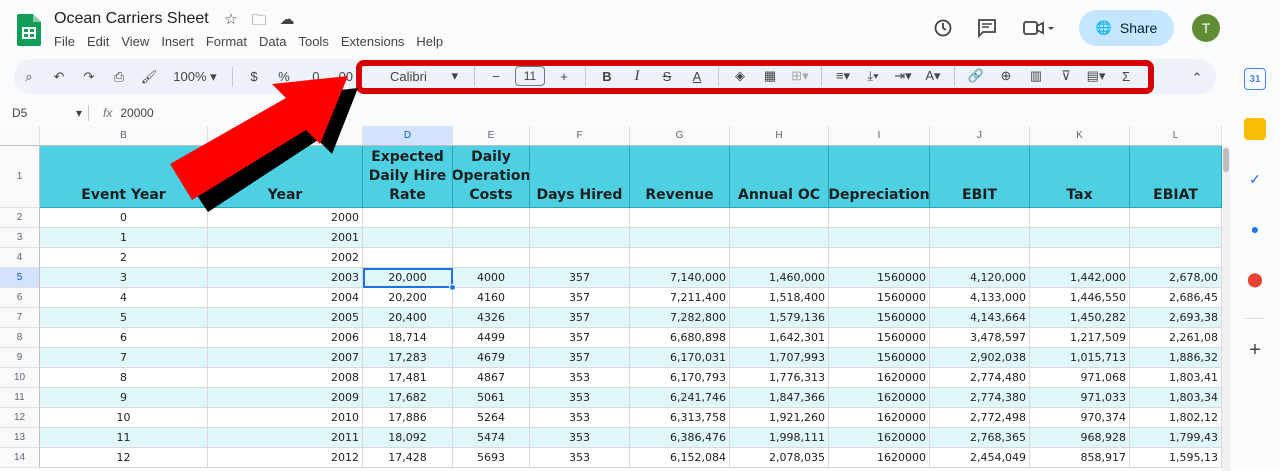  Describe the element at coordinates (20, 258) in the screenshot. I see `row-header-4: 4` at that location.